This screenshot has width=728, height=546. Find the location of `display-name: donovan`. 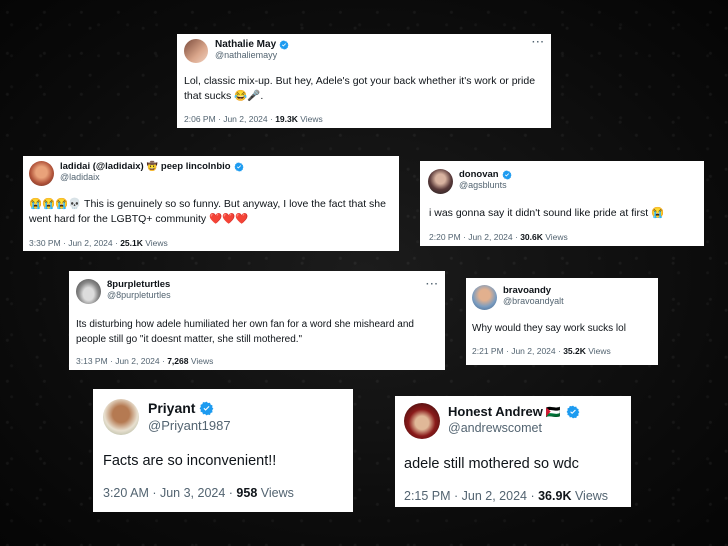

display-name: donovan is located at coordinates (479, 174).